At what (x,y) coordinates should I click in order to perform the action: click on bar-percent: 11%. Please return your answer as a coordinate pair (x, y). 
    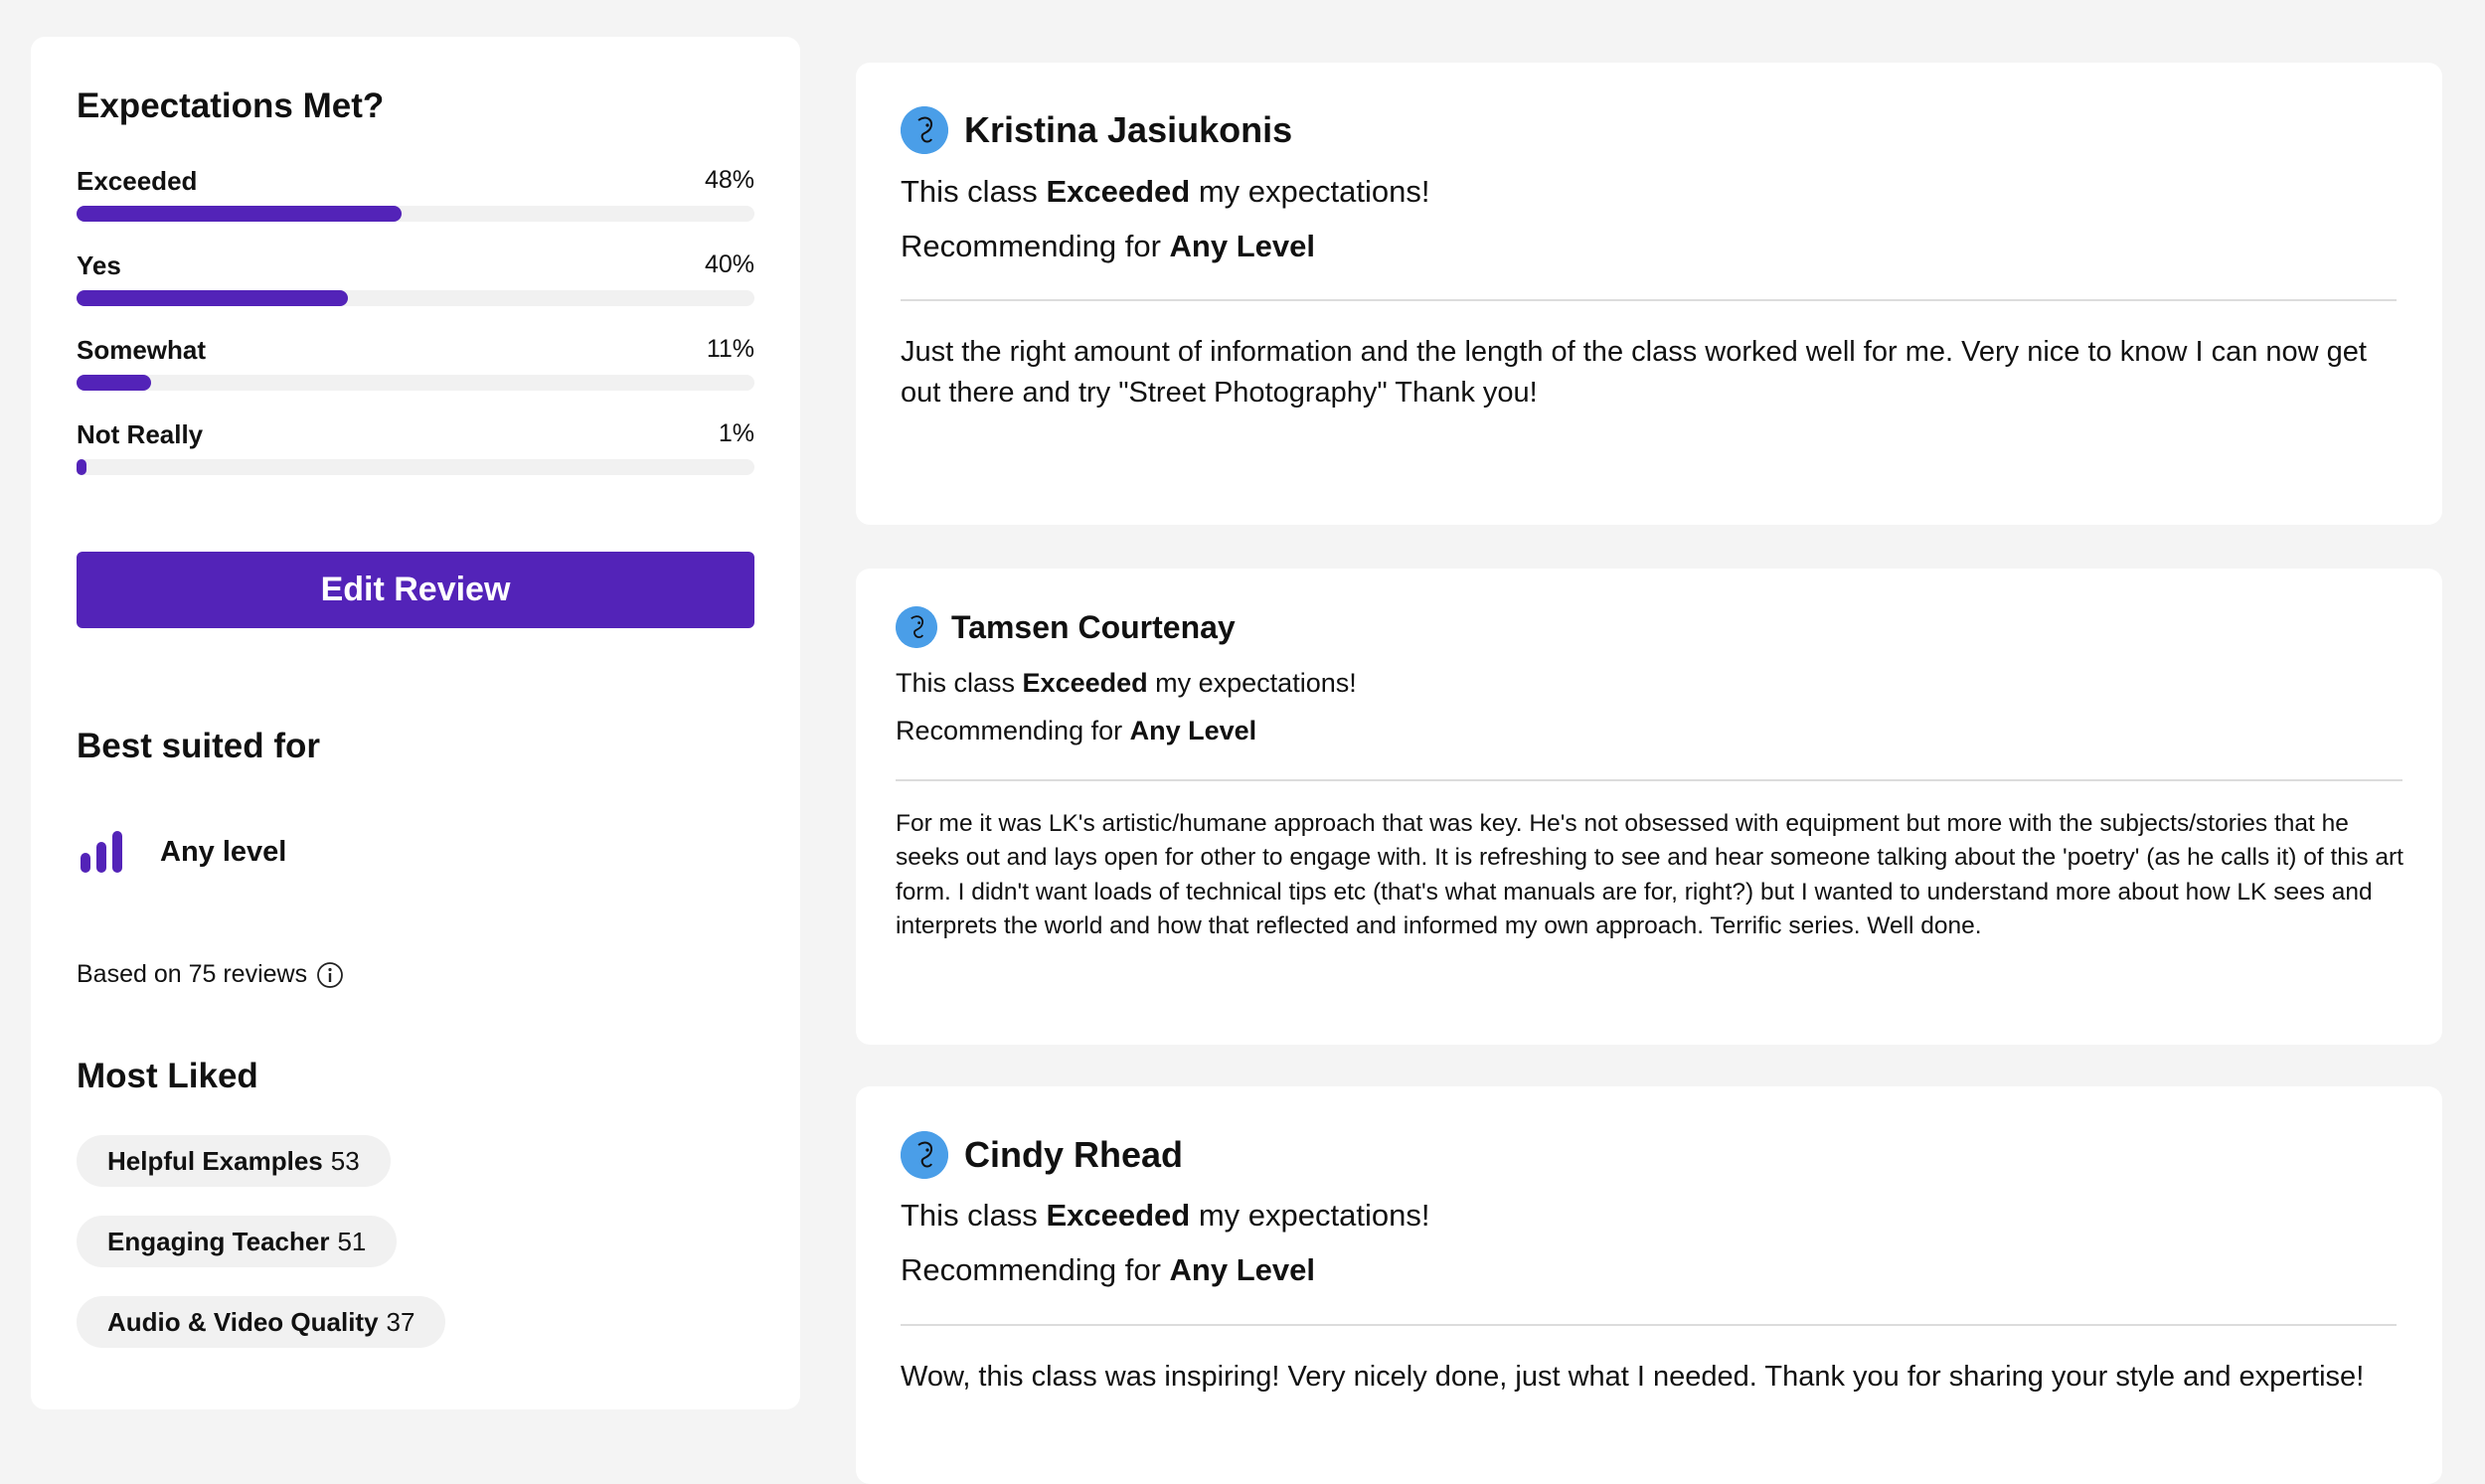
    Looking at the image, I should click on (730, 349).